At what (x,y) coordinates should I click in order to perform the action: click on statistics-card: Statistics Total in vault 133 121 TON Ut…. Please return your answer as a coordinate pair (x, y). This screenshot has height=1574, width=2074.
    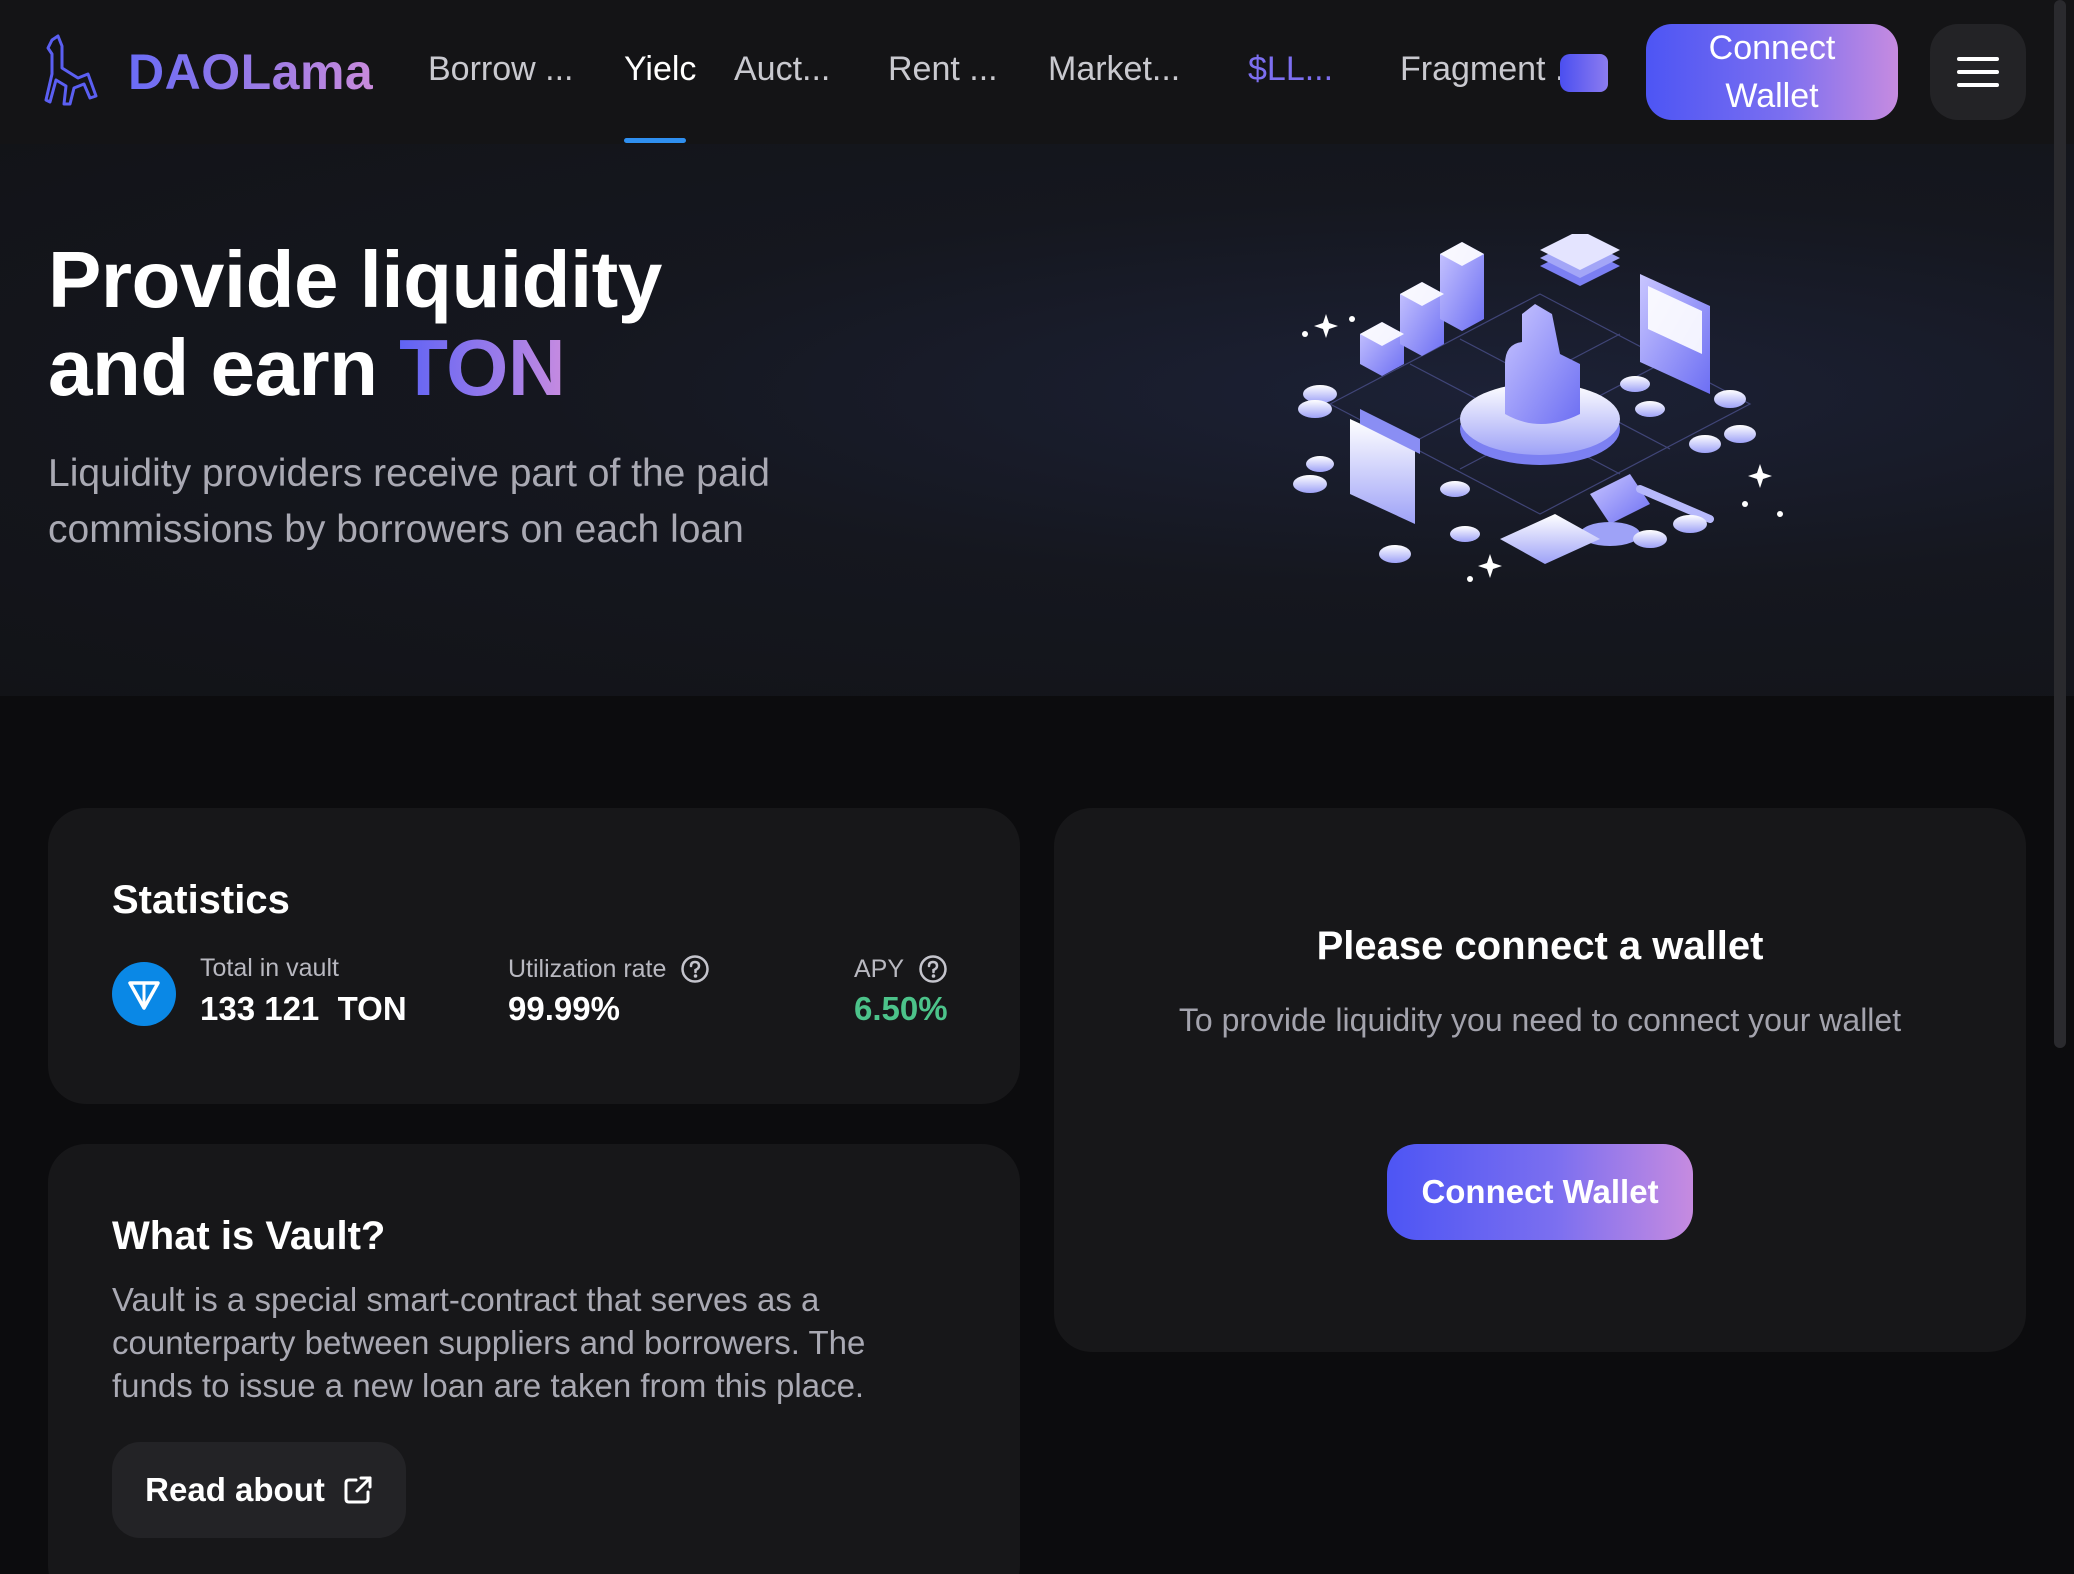
    Looking at the image, I should click on (534, 956).